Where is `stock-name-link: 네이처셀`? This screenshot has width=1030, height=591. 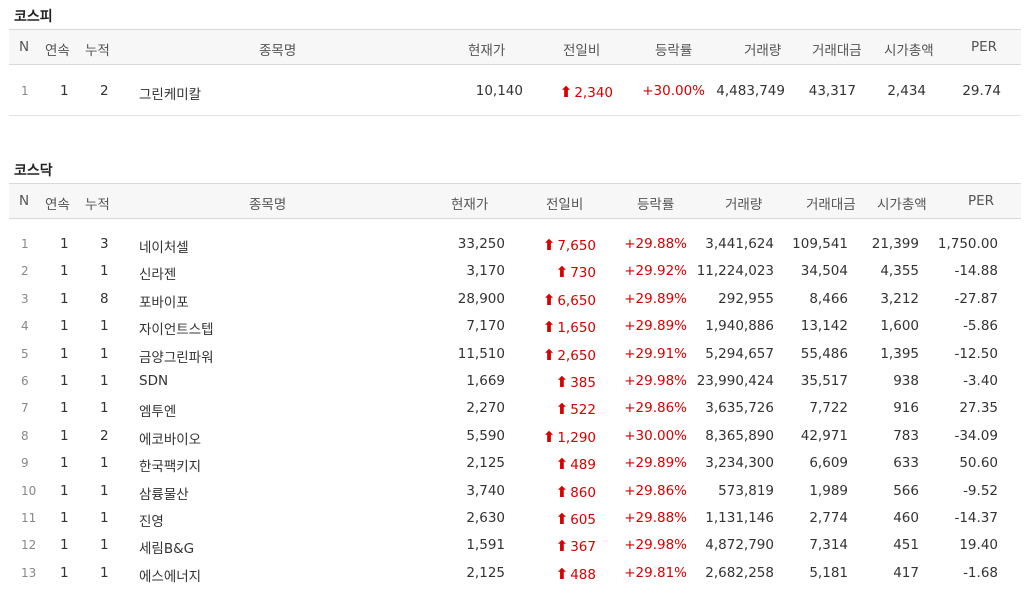 stock-name-link: 네이처셀 is located at coordinates (164, 246).